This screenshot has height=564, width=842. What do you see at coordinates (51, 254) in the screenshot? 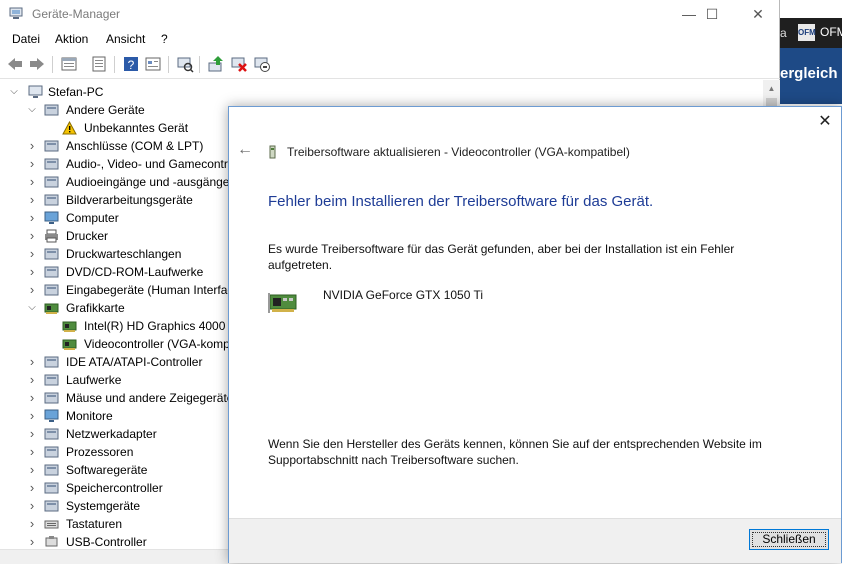
I see `print-queue-icon` at bounding box center [51, 254].